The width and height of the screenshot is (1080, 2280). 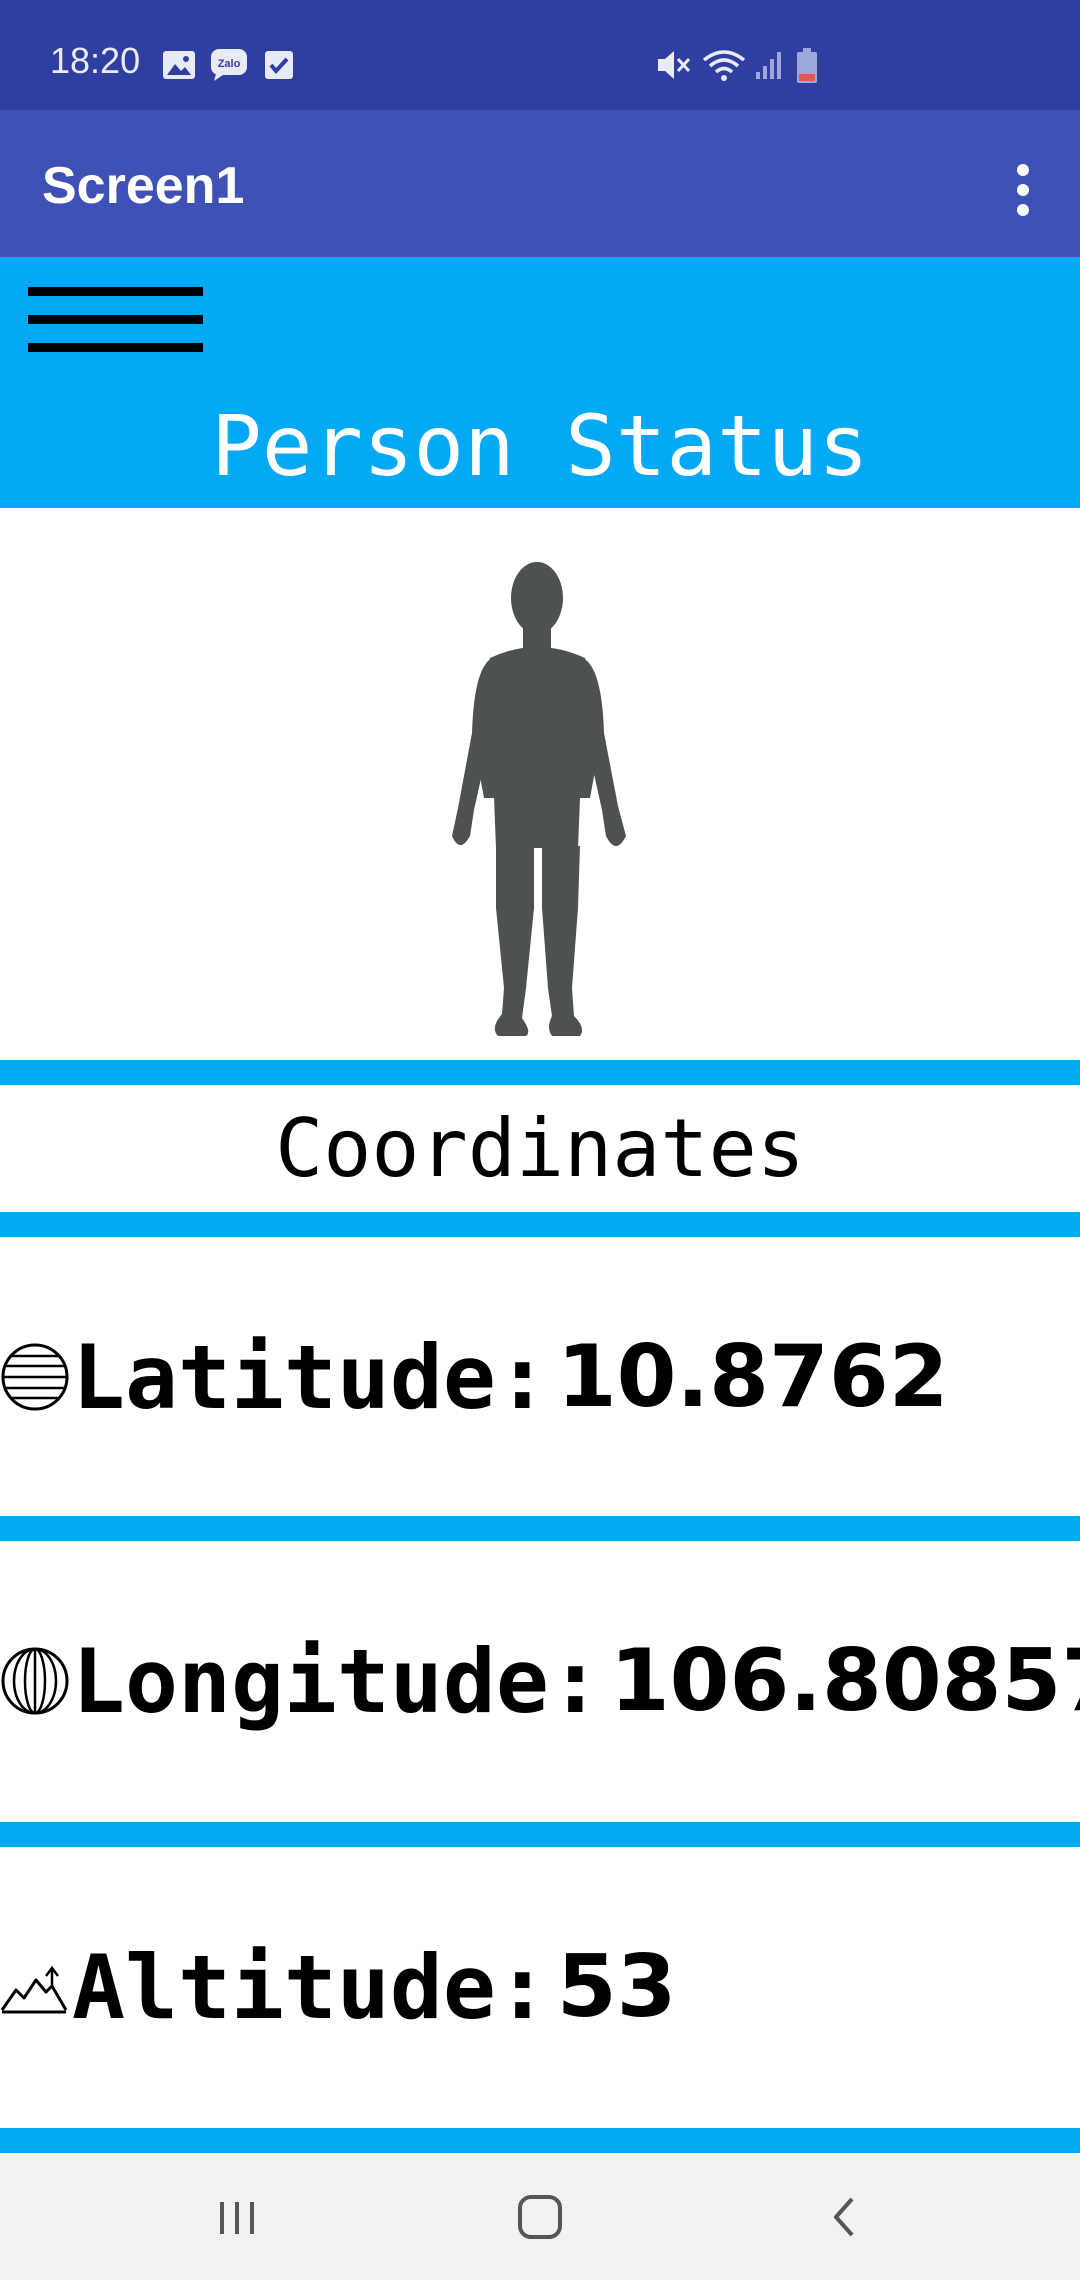 What do you see at coordinates (237, 2217) in the screenshot?
I see `recents-icon` at bounding box center [237, 2217].